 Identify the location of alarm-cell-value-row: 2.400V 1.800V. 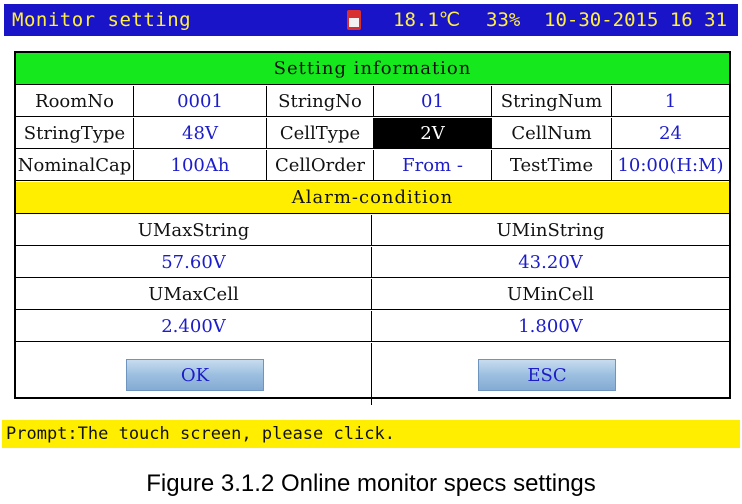
(372, 326).